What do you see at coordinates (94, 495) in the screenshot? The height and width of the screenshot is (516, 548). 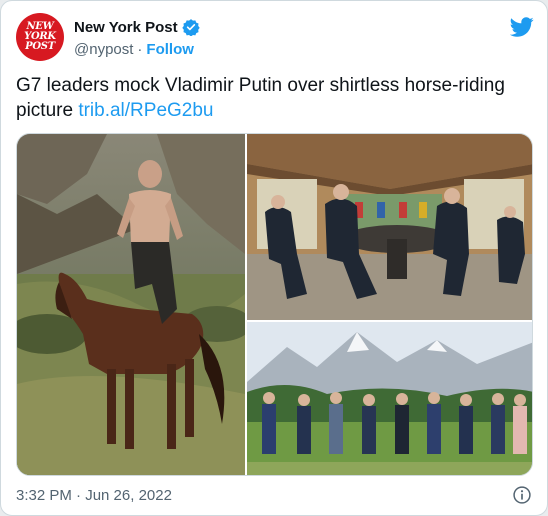 I see `timestamp: 3:32 PM · Jun 26, 2022` at bounding box center [94, 495].